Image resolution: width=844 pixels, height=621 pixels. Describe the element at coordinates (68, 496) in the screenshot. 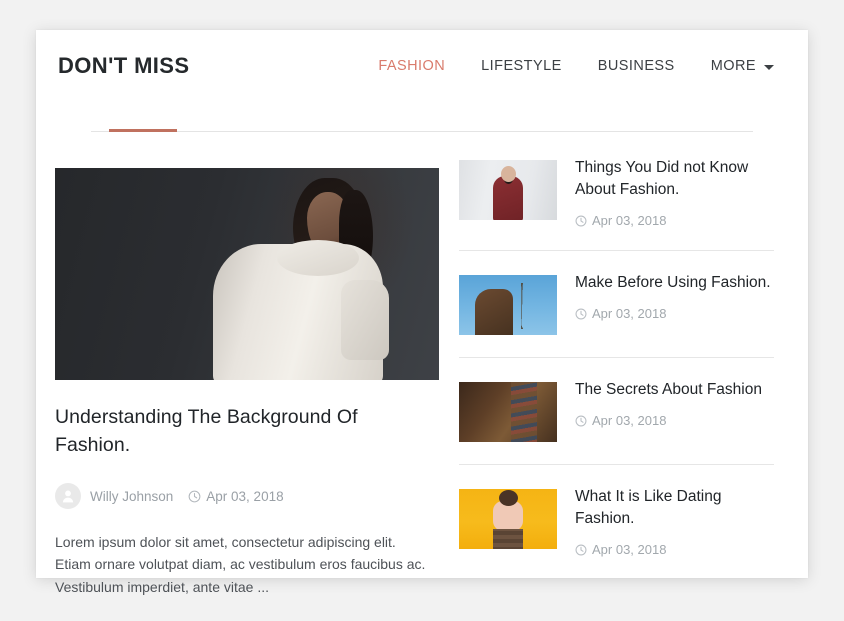

I see `avatar` at that location.